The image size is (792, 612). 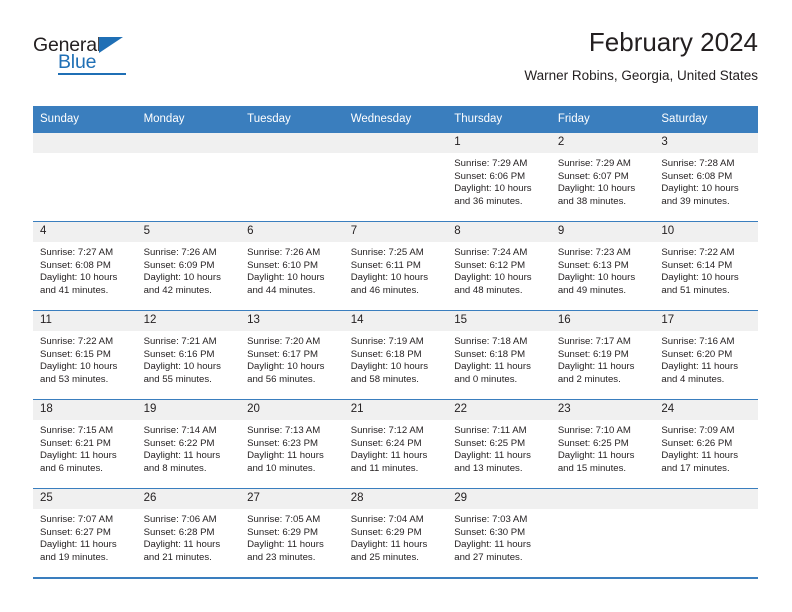 What do you see at coordinates (92, 74) in the screenshot?
I see `logo-underline` at bounding box center [92, 74].